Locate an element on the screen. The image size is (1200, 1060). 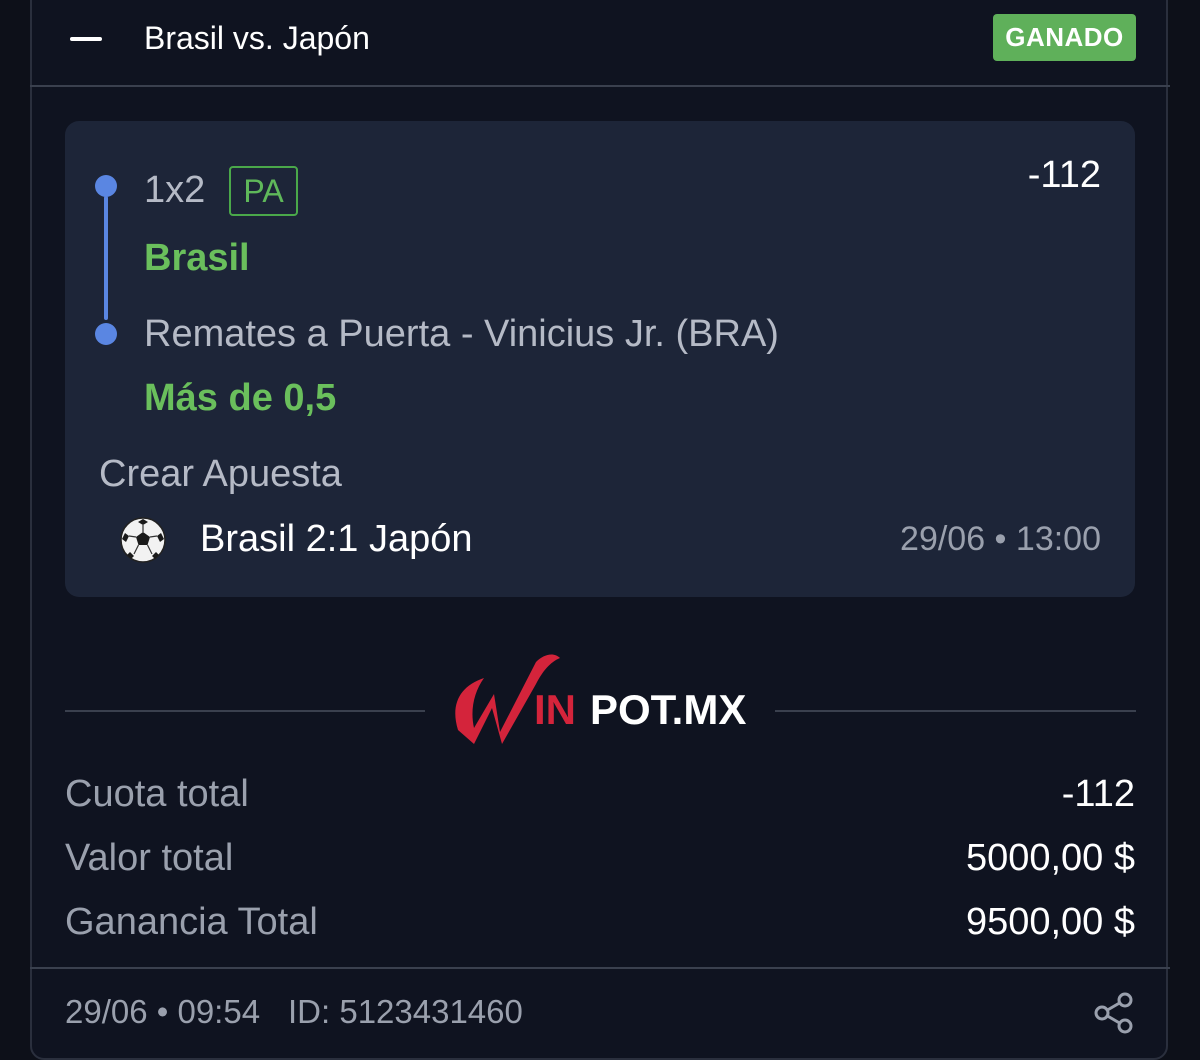
selection-odds: -112 is located at coordinates (1064, 175).